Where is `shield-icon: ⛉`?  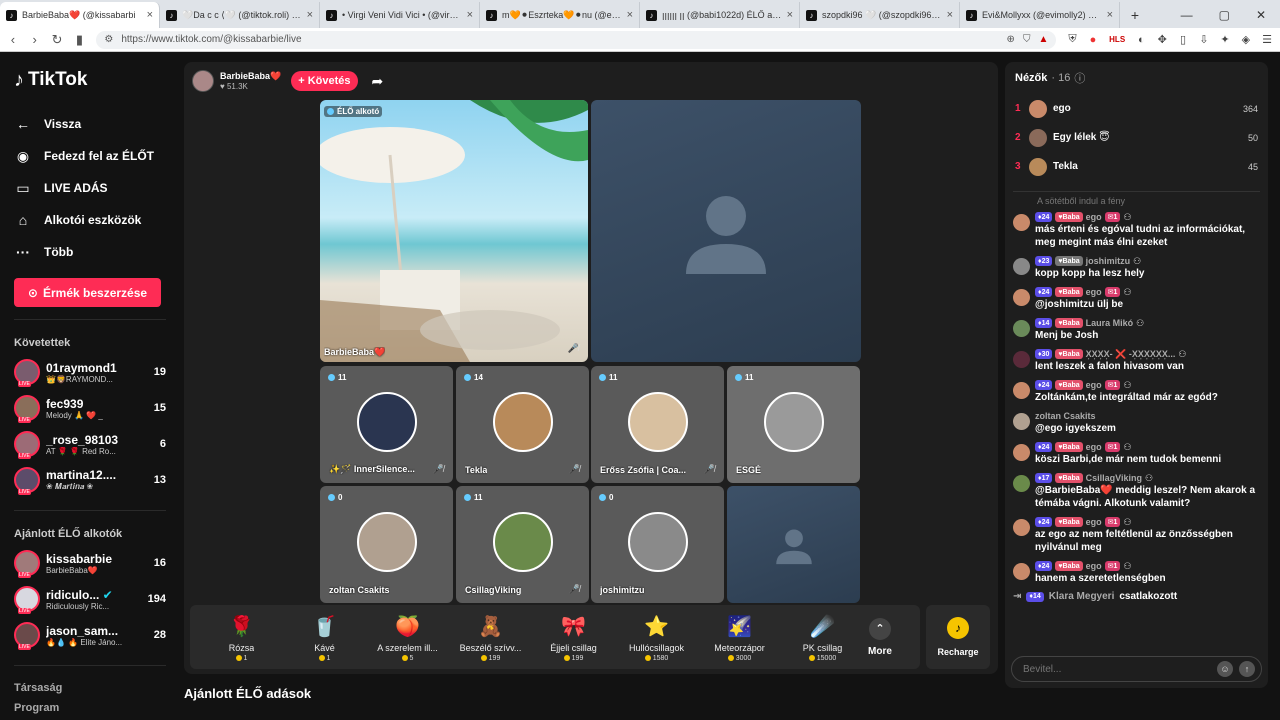 shield-icon: ⛉ is located at coordinates (1027, 39).